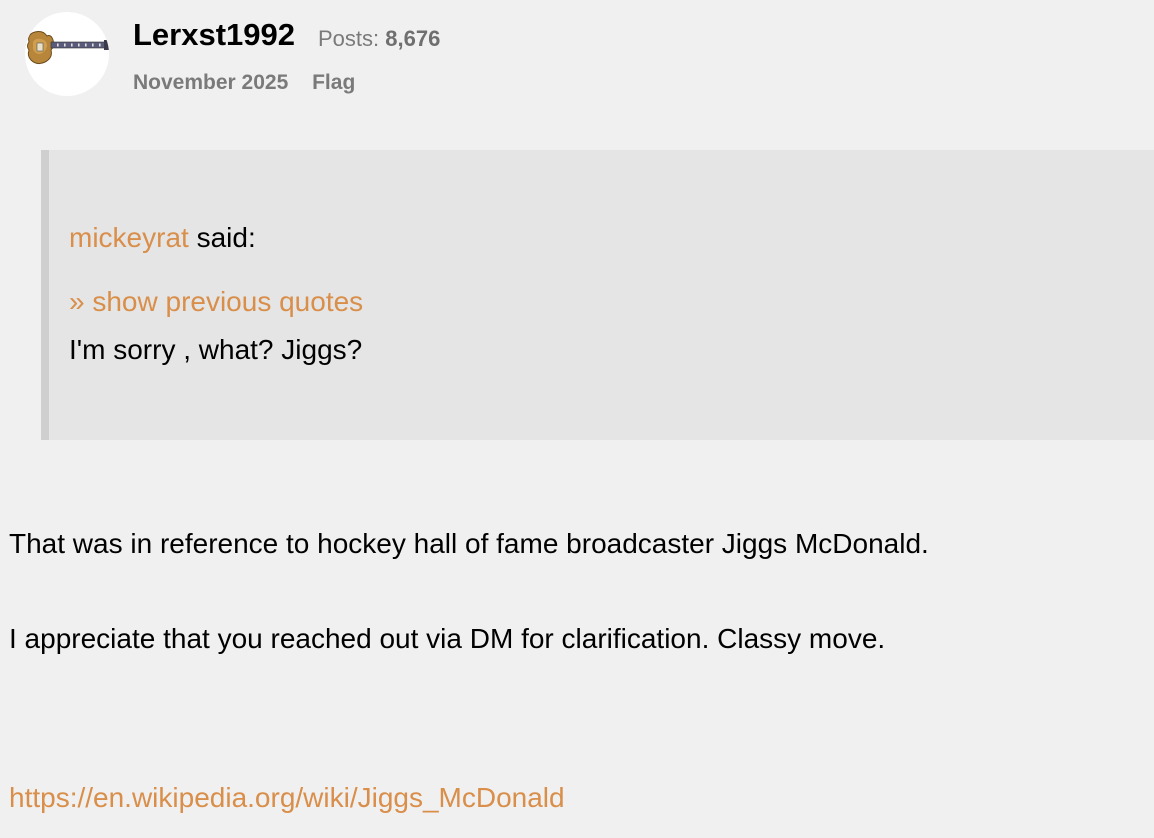 The image size is (1154, 838). Describe the element at coordinates (349, 38) in the screenshot. I see `posts-label: Posts:` at that location.